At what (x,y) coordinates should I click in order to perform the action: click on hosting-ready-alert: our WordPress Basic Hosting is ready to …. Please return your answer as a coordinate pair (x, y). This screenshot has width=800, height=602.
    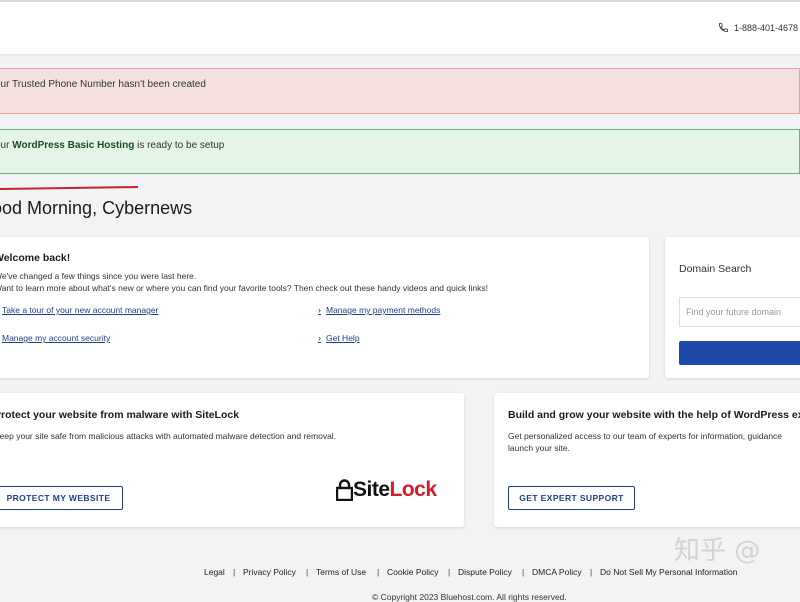
    Looking at the image, I should click on (400, 151).